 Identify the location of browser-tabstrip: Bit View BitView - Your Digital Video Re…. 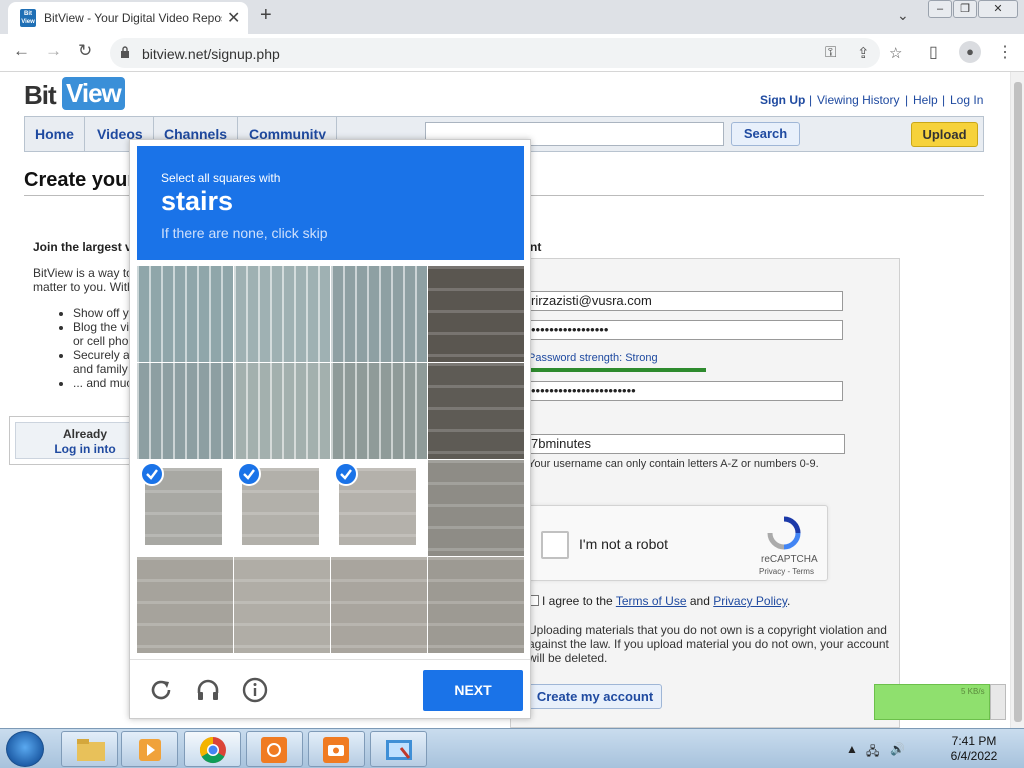
(512, 17).